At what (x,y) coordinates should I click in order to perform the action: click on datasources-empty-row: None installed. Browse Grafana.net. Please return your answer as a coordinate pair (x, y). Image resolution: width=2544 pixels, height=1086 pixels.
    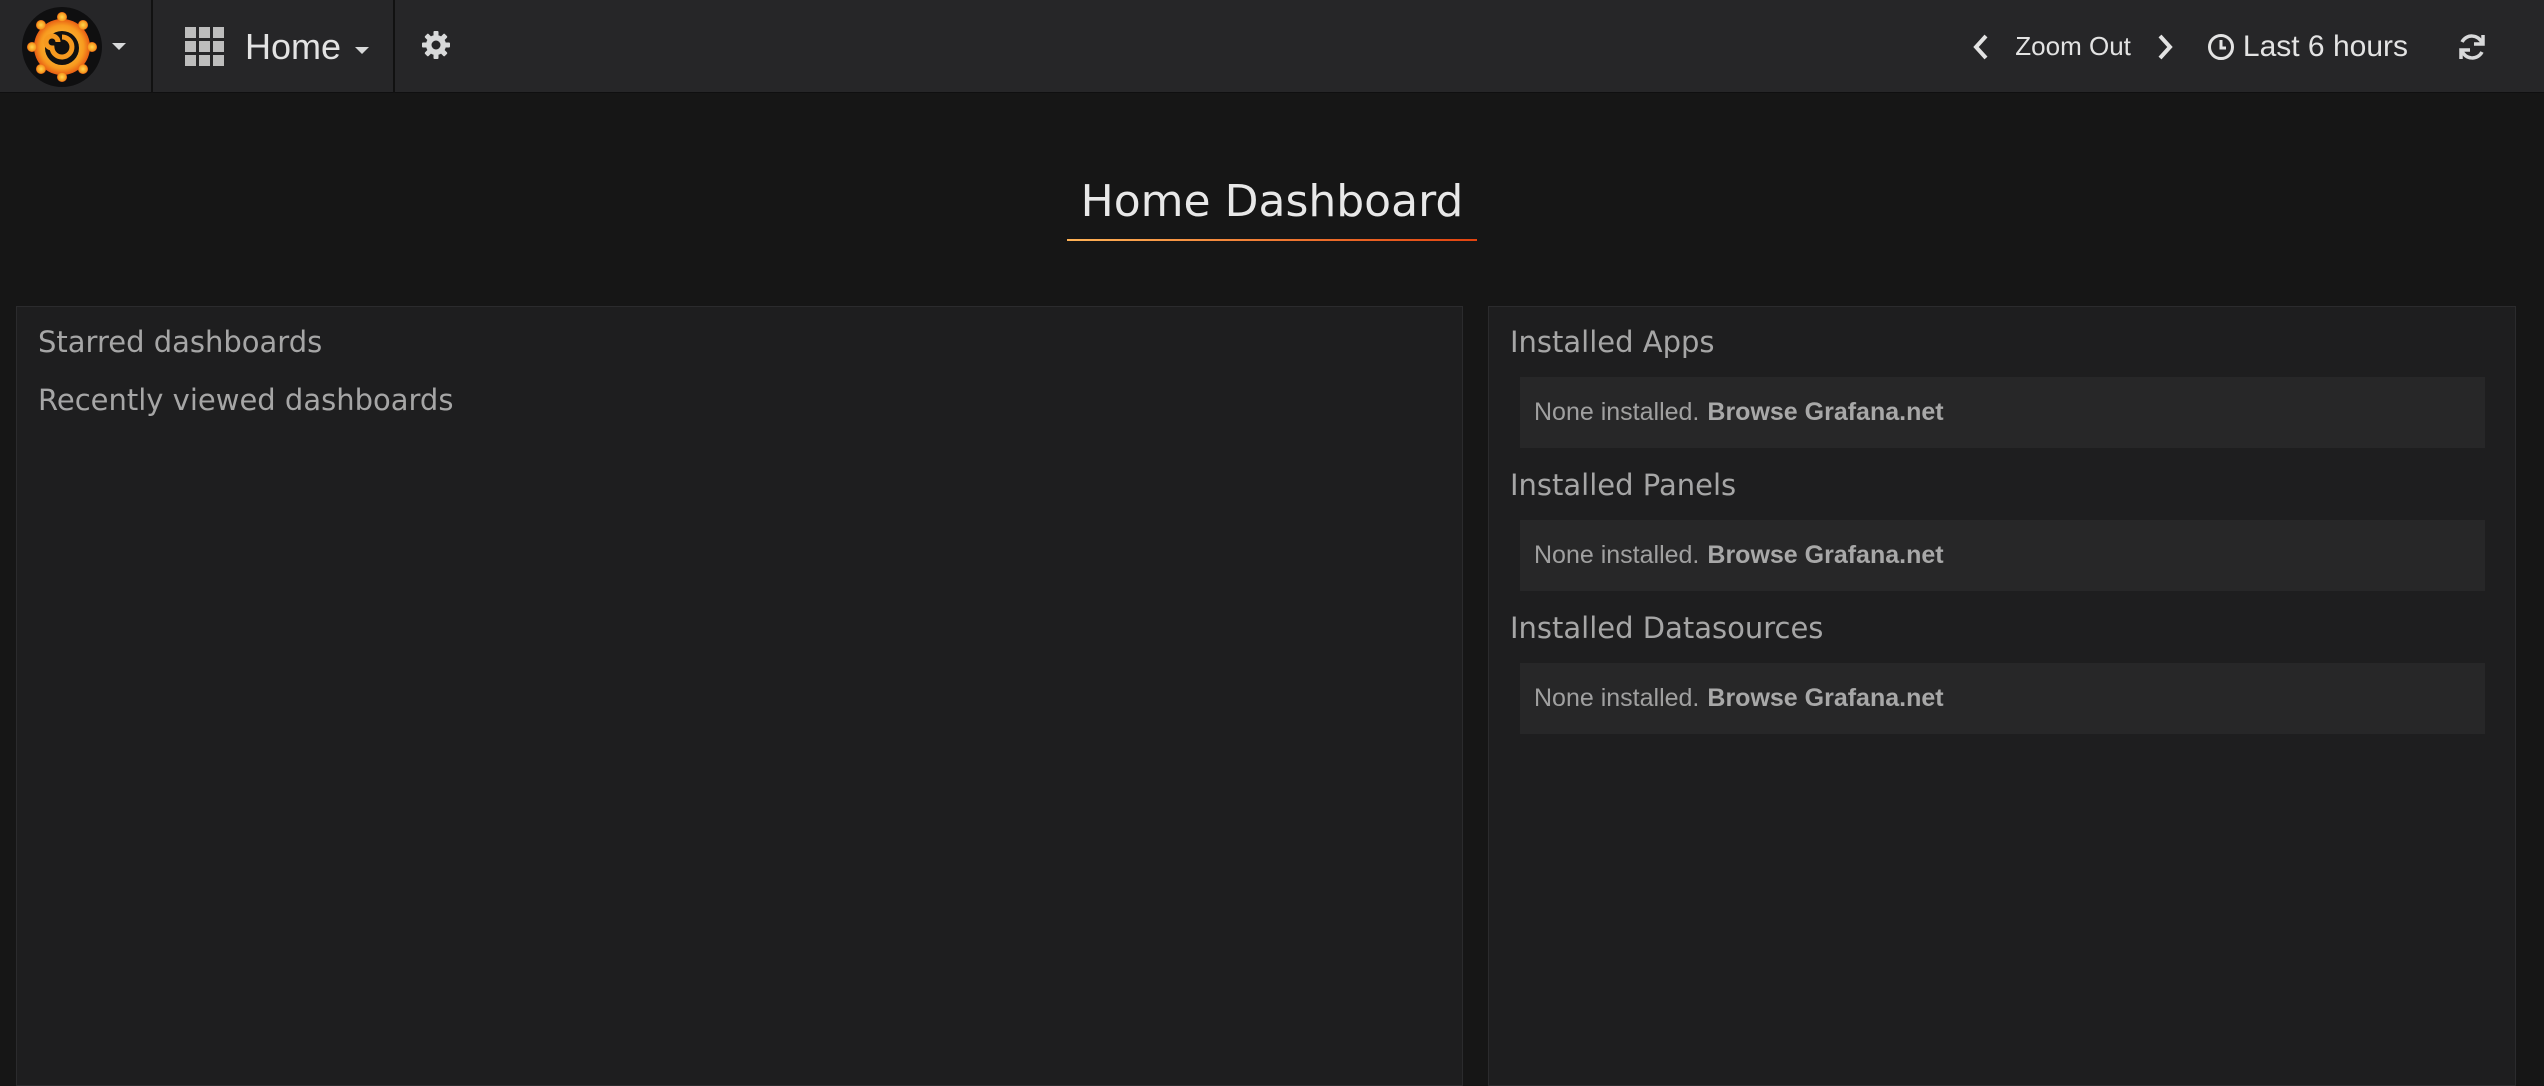
    Looking at the image, I should click on (2002, 698).